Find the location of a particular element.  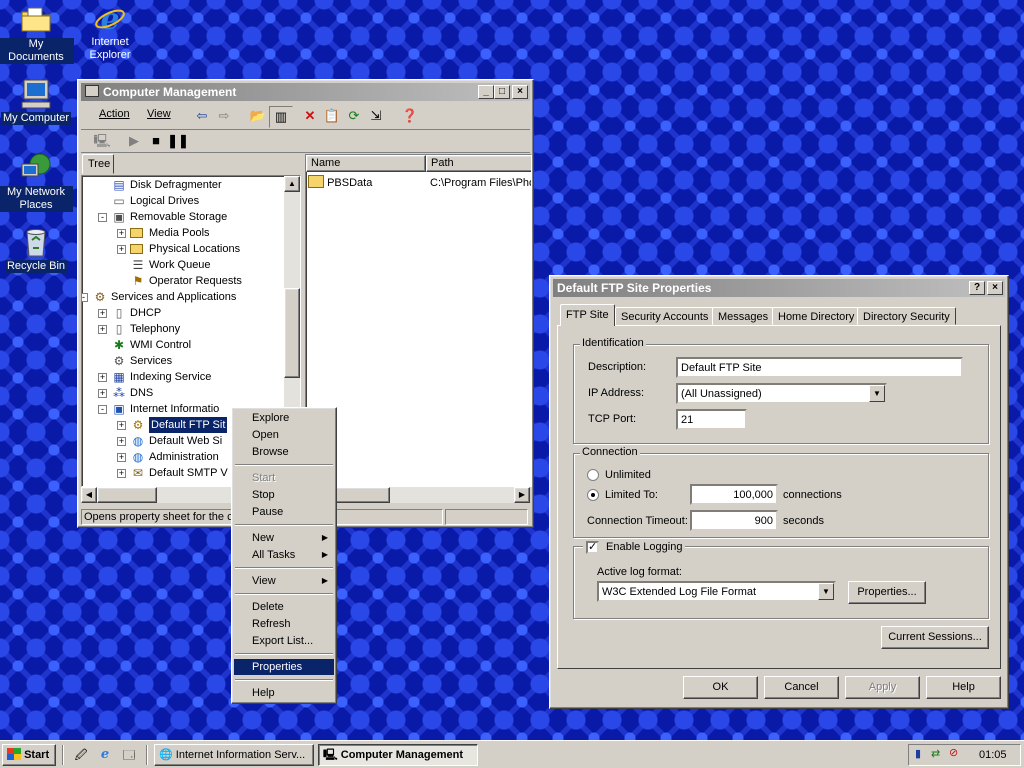

column-header-path: Path is located at coordinates (478, 163).